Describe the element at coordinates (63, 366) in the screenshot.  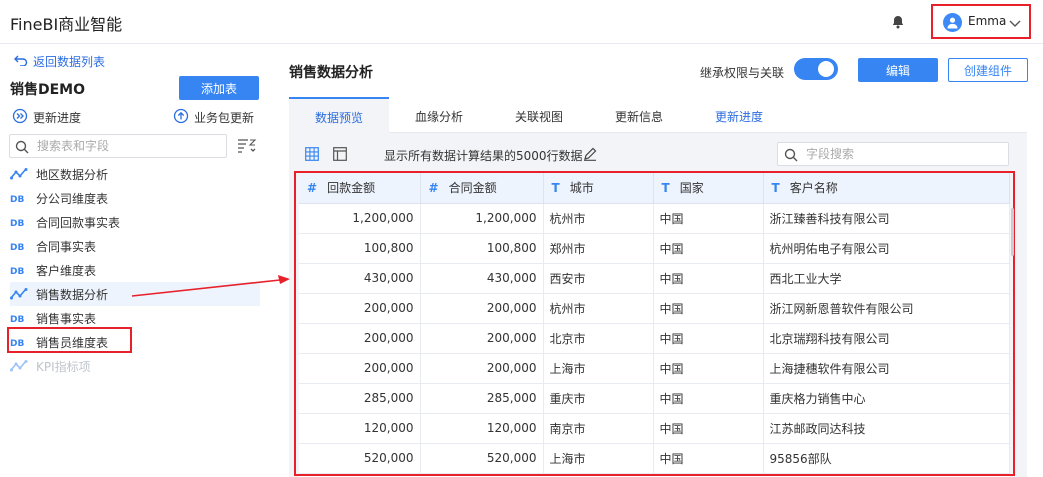
I see `tree-item-label: KPI指标项` at that location.